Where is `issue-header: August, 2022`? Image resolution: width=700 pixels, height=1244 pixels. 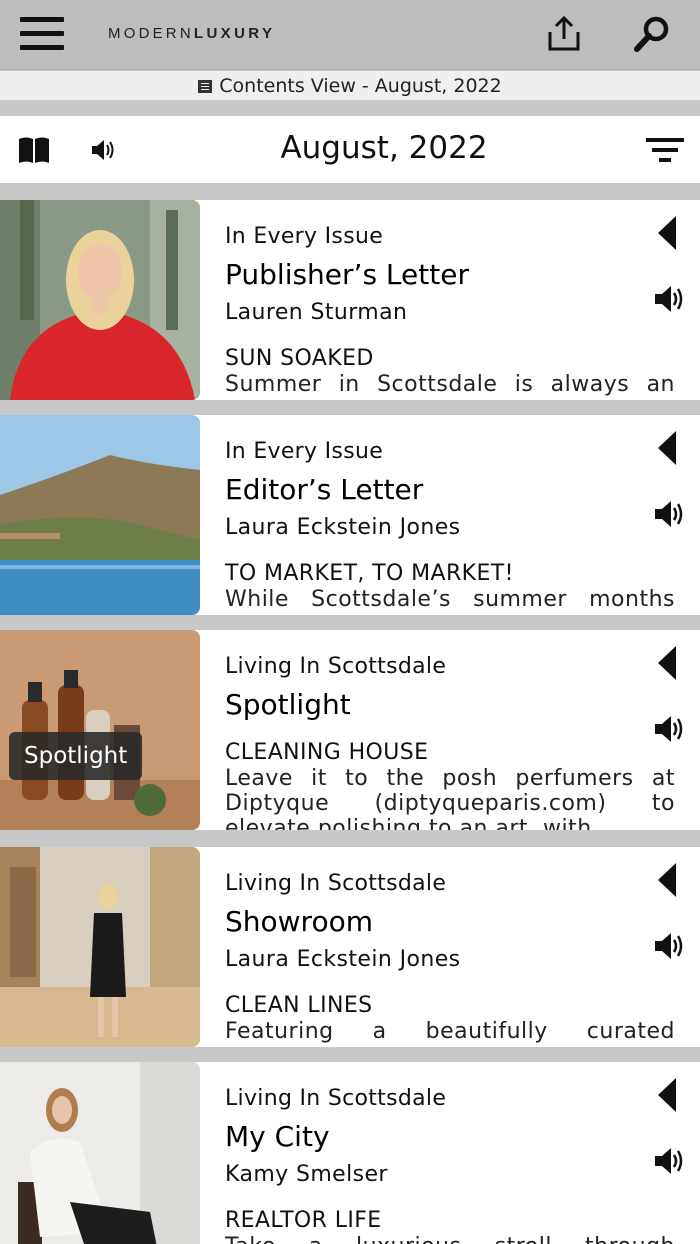 issue-header: August, 2022 is located at coordinates (350, 149).